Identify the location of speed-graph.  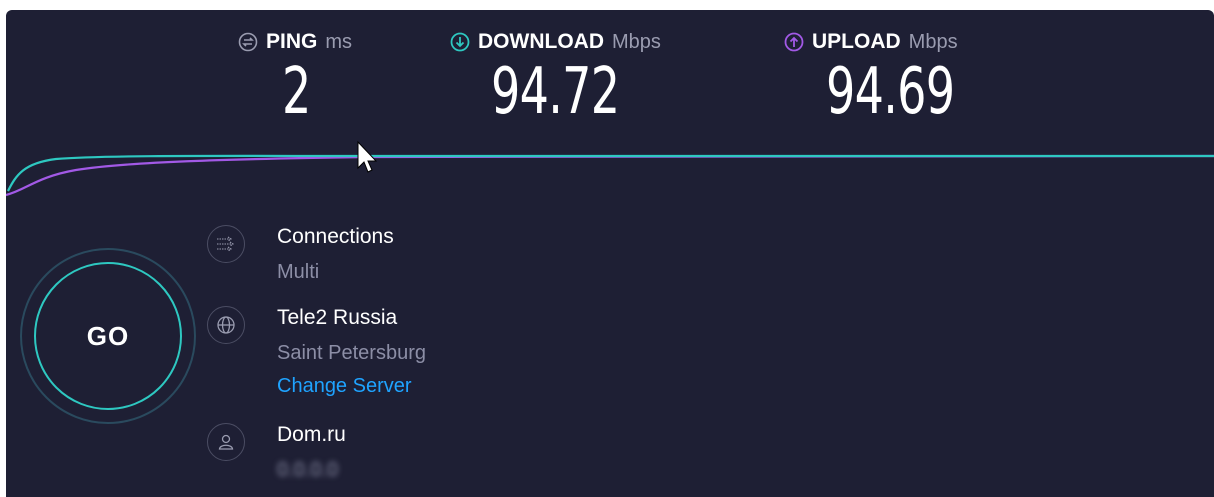
(610, 168).